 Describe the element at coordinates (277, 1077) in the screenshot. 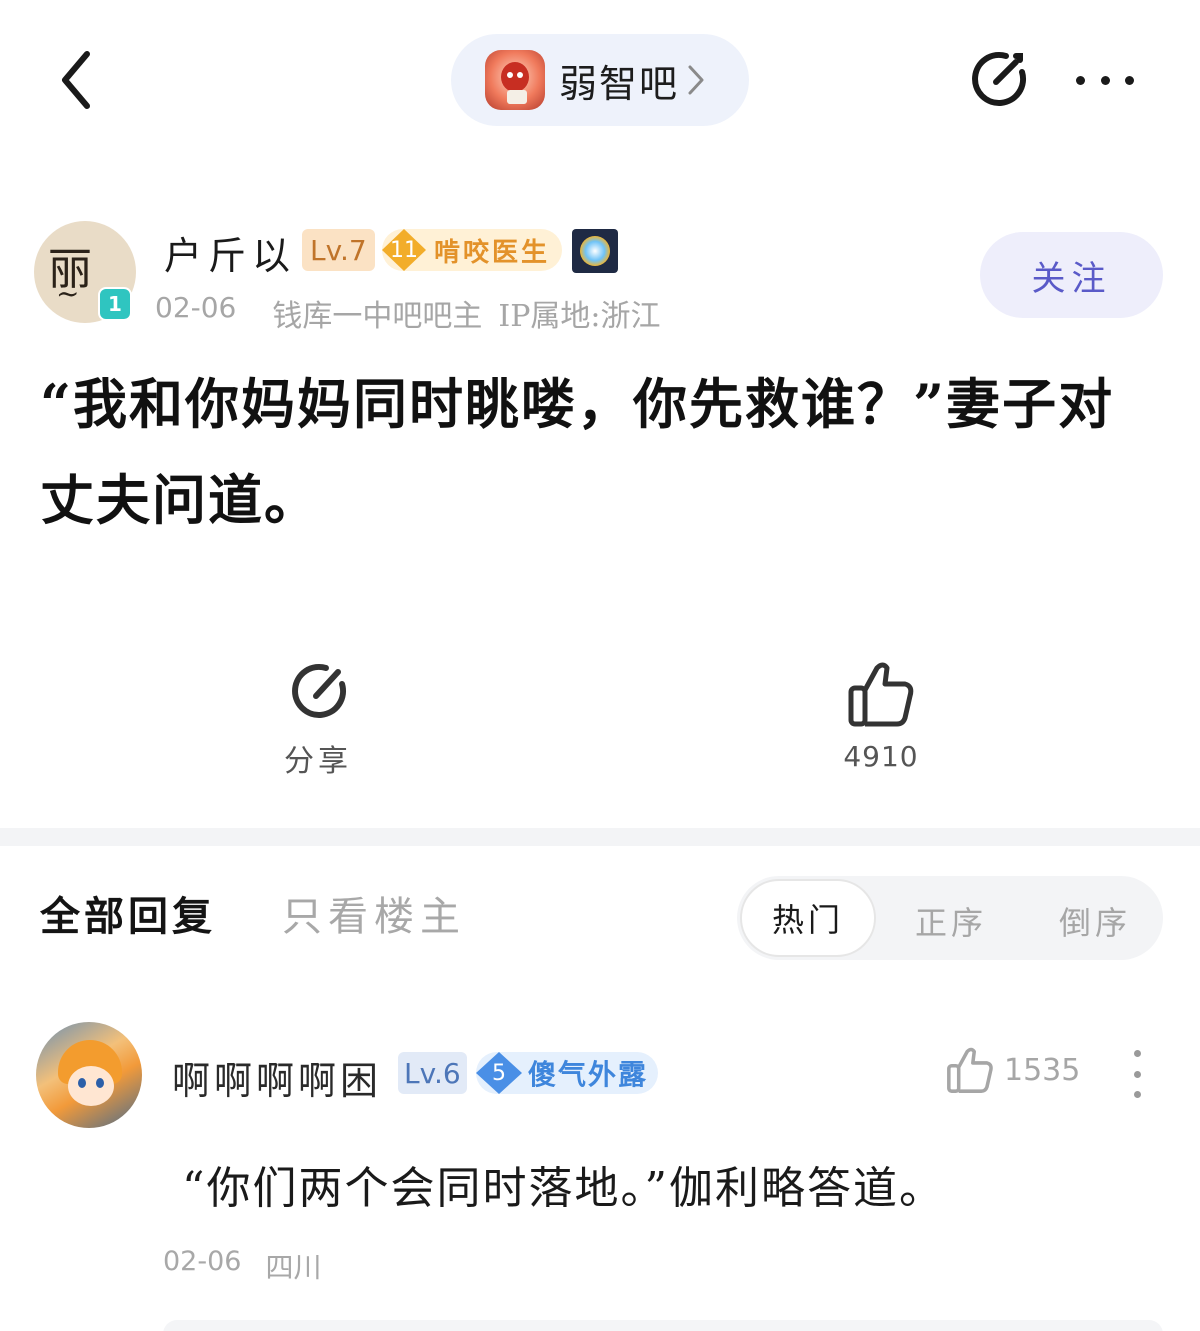

I see `reply-author-name: 啊啊啊啊困` at that location.